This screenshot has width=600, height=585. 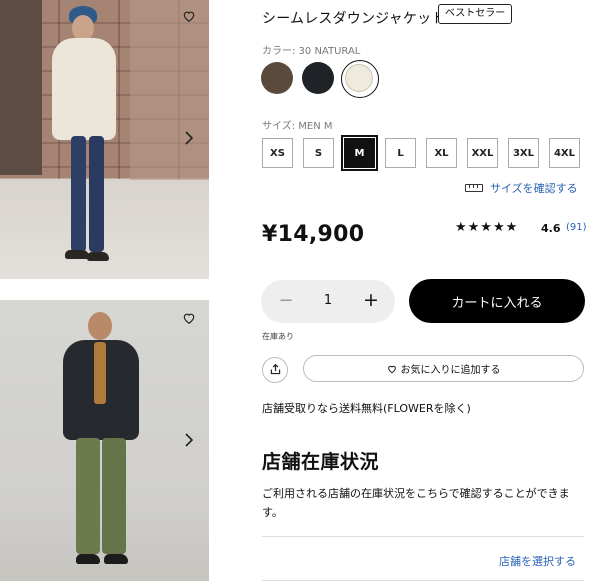 I want to click on star-icon: ★★★★★, so click(x=487, y=227).